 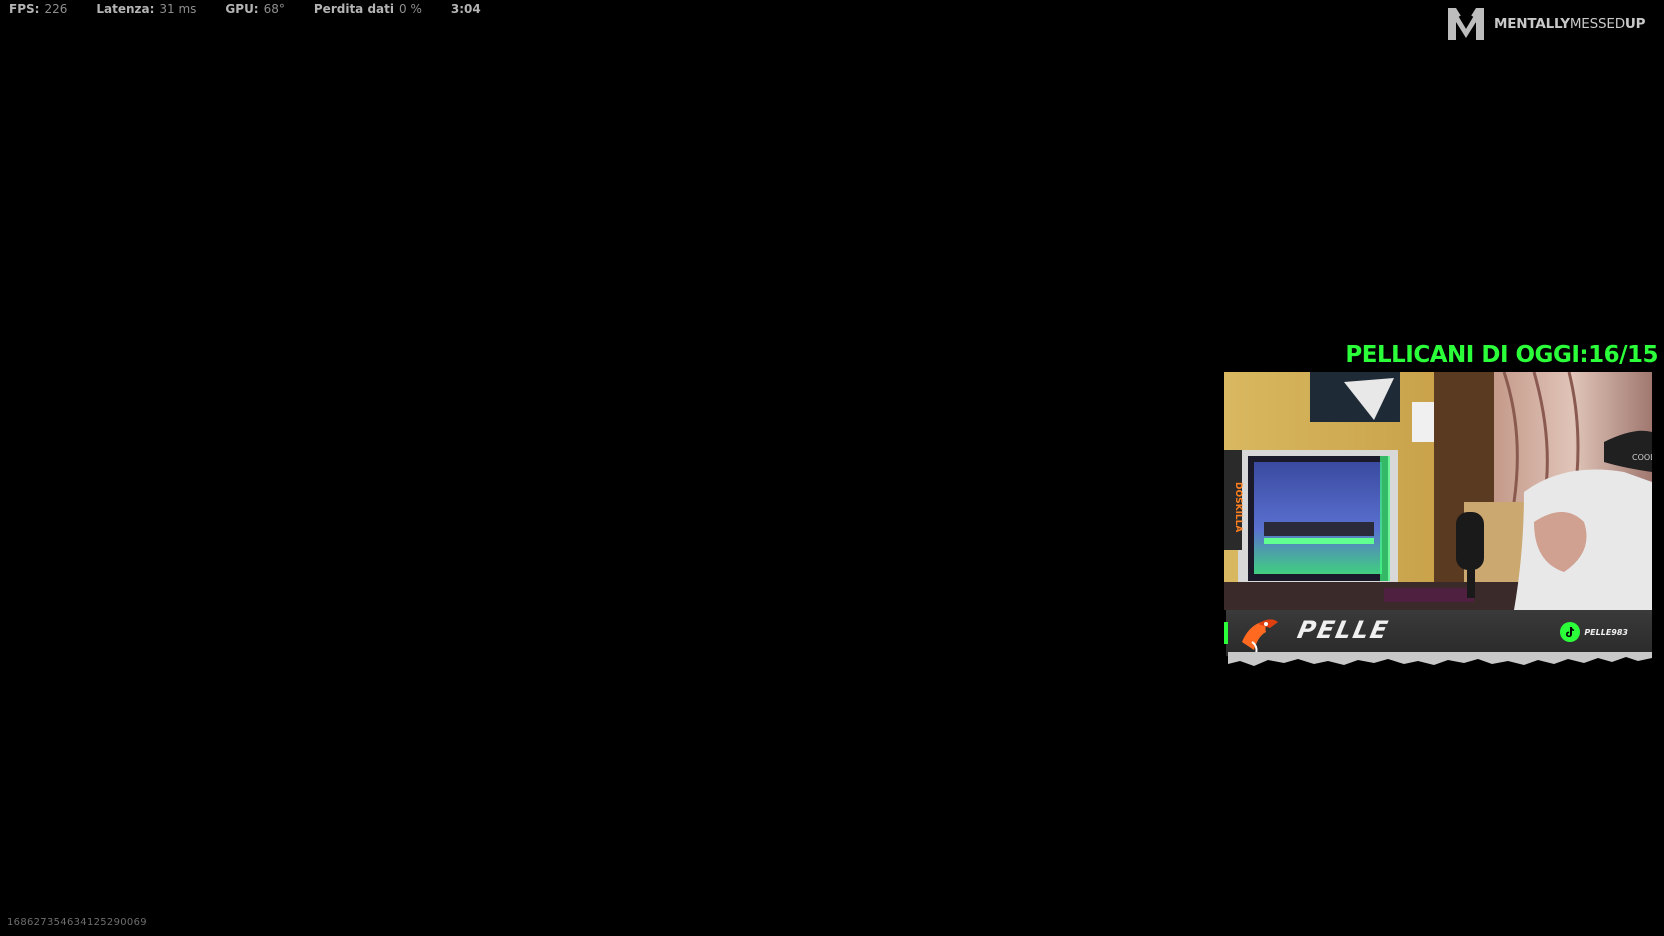 What do you see at coordinates (56, 9) in the screenshot?
I see `fps-value: 226` at bounding box center [56, 9].